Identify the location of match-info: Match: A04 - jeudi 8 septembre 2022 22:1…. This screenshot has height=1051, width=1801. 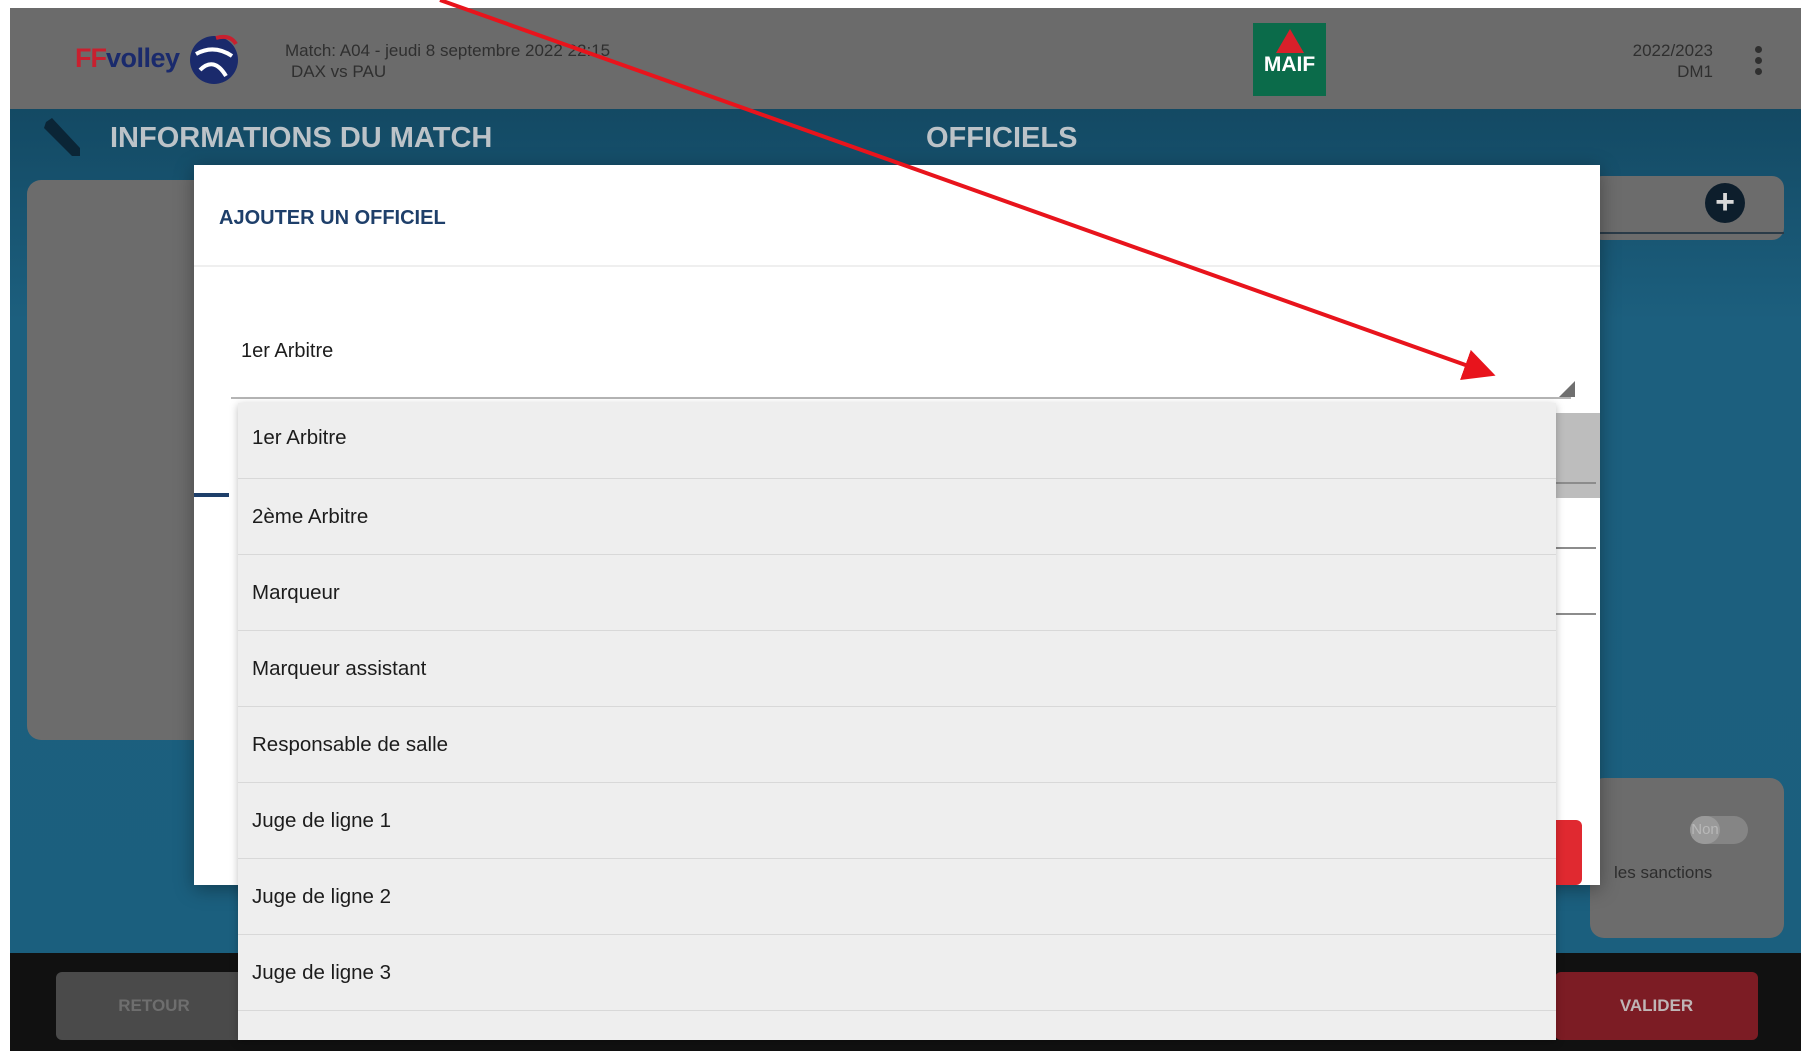
(447, 61).